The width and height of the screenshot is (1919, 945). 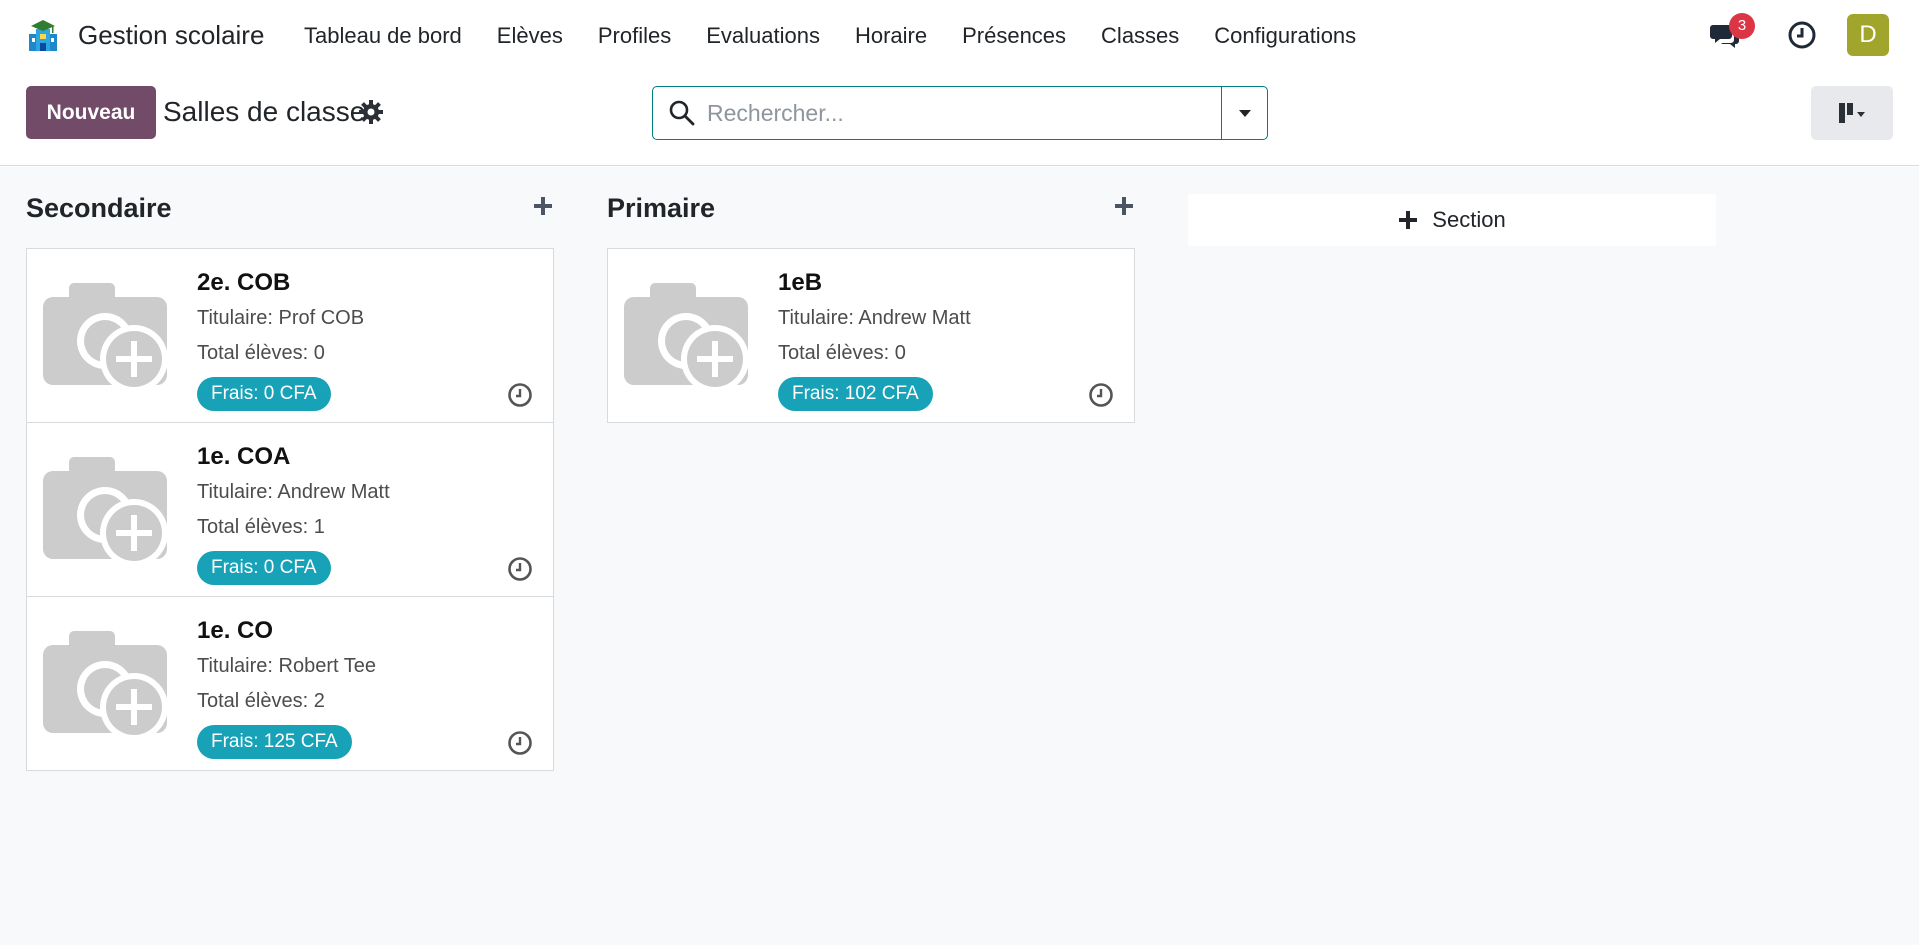 What do you see at coordinates (964, 113) in the screenshot?
I see `search-input` at bounding box center [964, 113].